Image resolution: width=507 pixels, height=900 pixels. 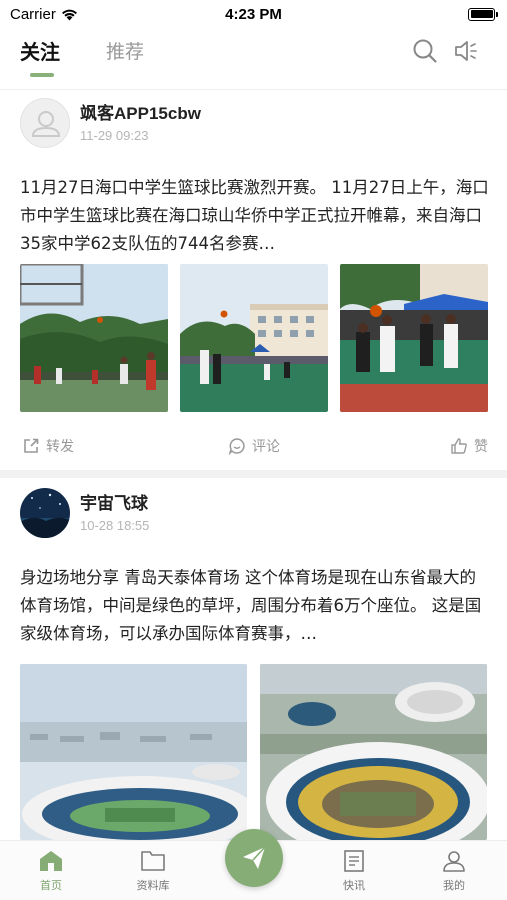 What do you see at coordinates (266, 447) in the screenshot?
I see `comment-label: 评论` at bounding box center [266, 447].